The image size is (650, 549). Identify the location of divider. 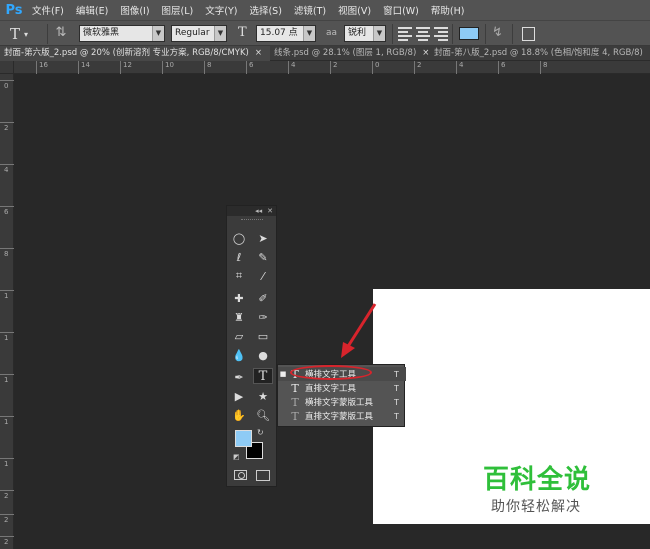
(392, 34).